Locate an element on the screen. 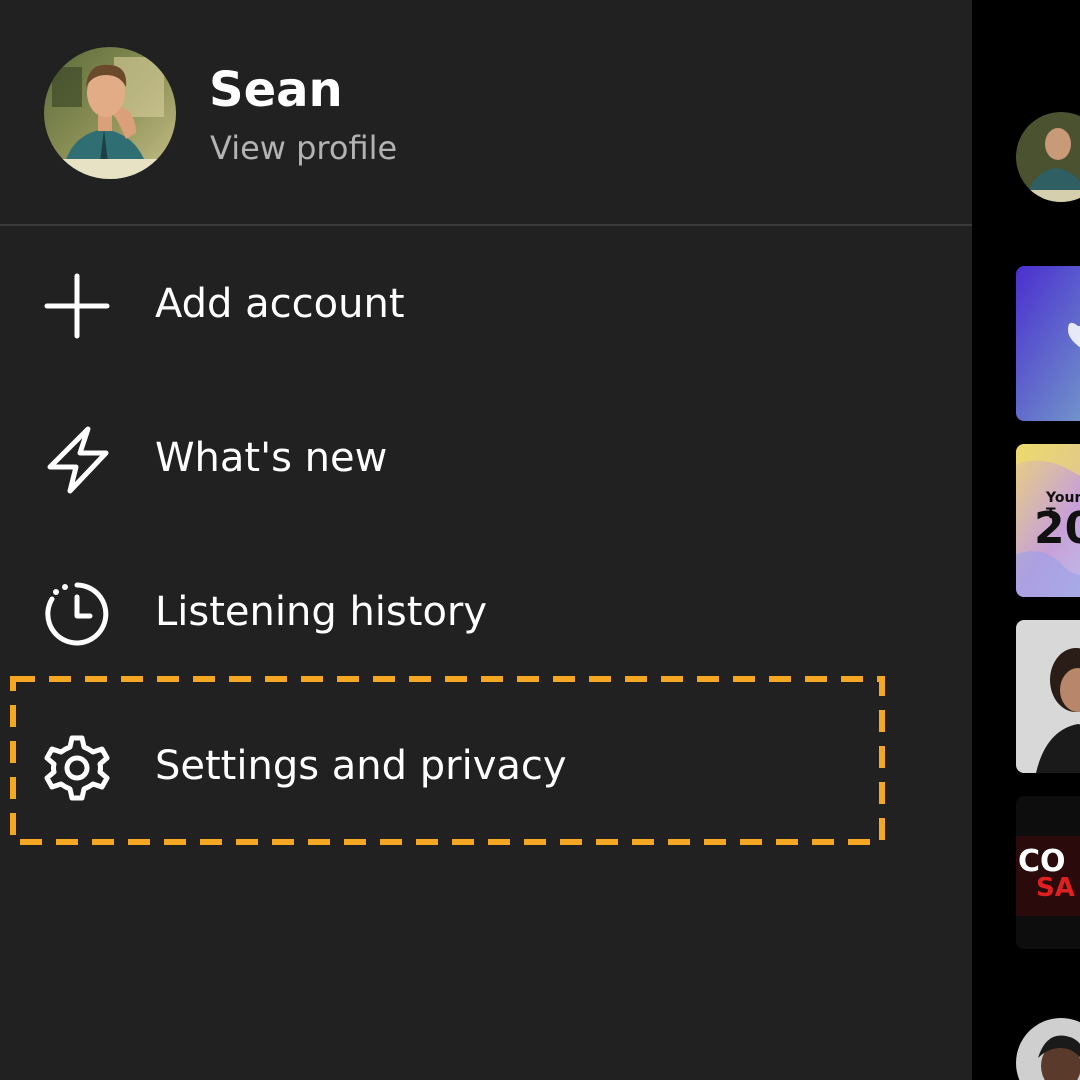  avatar-illustration is located at coordinates (110, 113).